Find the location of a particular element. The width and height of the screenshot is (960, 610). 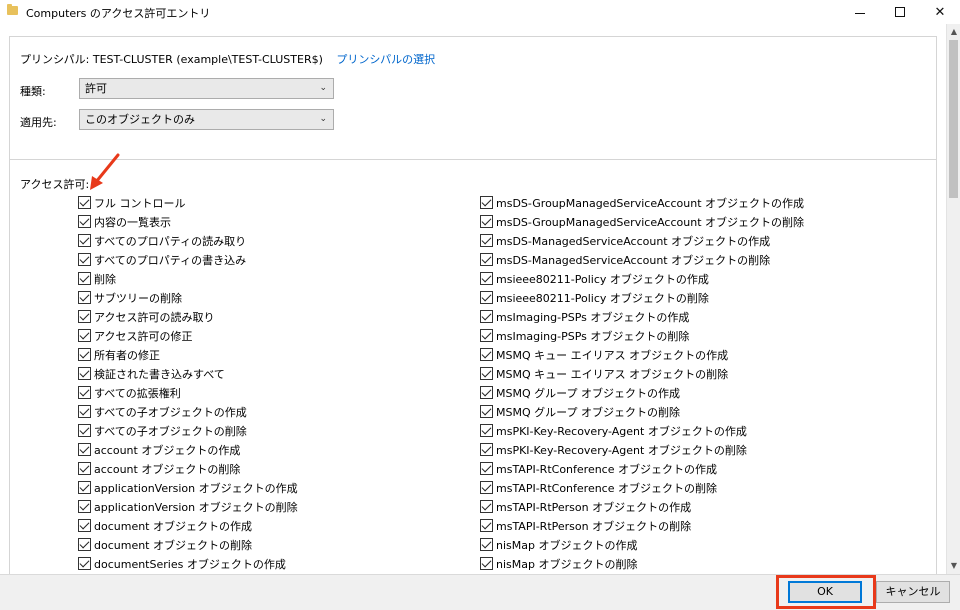

permission-item: msImaging-PSPs オブジェクトの削除 is located at coordinates (642, 335).